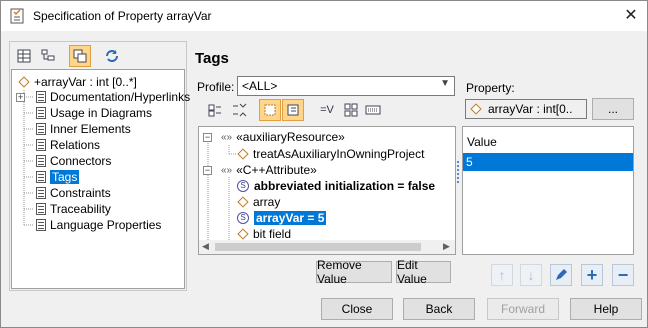 The image size is (648, 328). What do you see at coordinates (17, 16) in the screenshot?
I see `specification-icon` at bounding box center [17, 16].